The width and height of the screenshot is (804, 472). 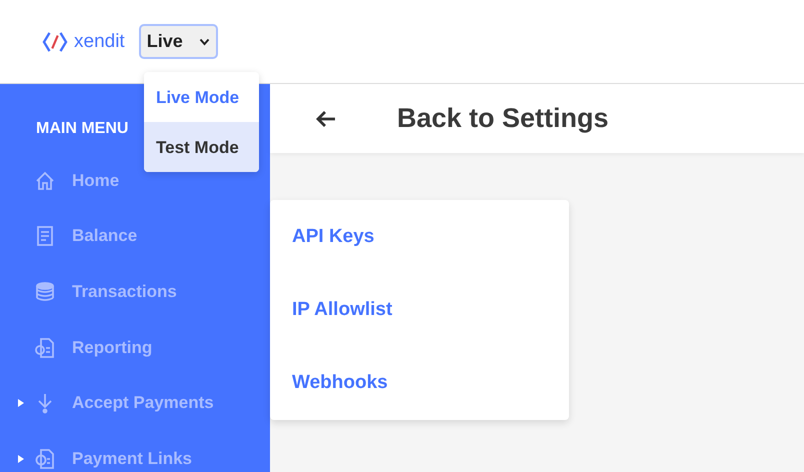 What do you see at coordinates (201, 97) in the screenshot?
I see `mode-option: Live Mode` at bounding box center [201, 97].